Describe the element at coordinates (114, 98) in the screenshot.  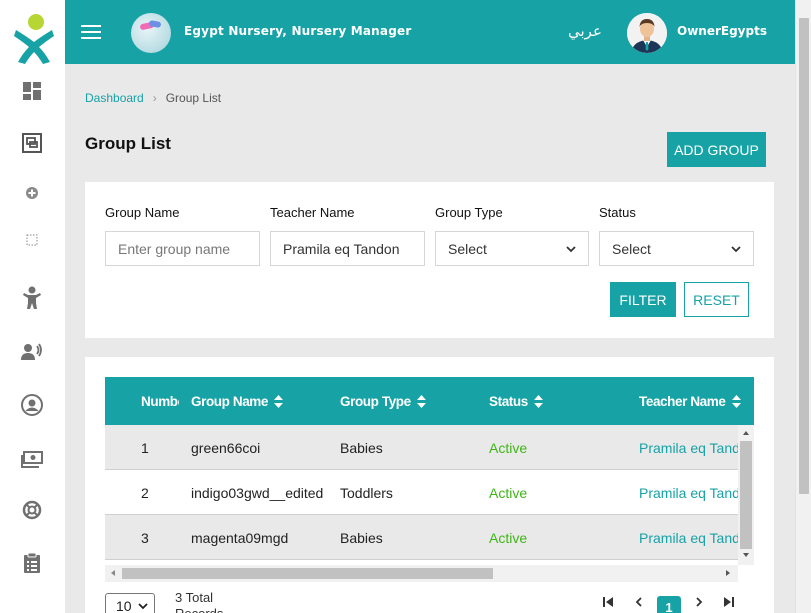
I see `breadcrumb-dashboard-link: Dashboard` at that location.